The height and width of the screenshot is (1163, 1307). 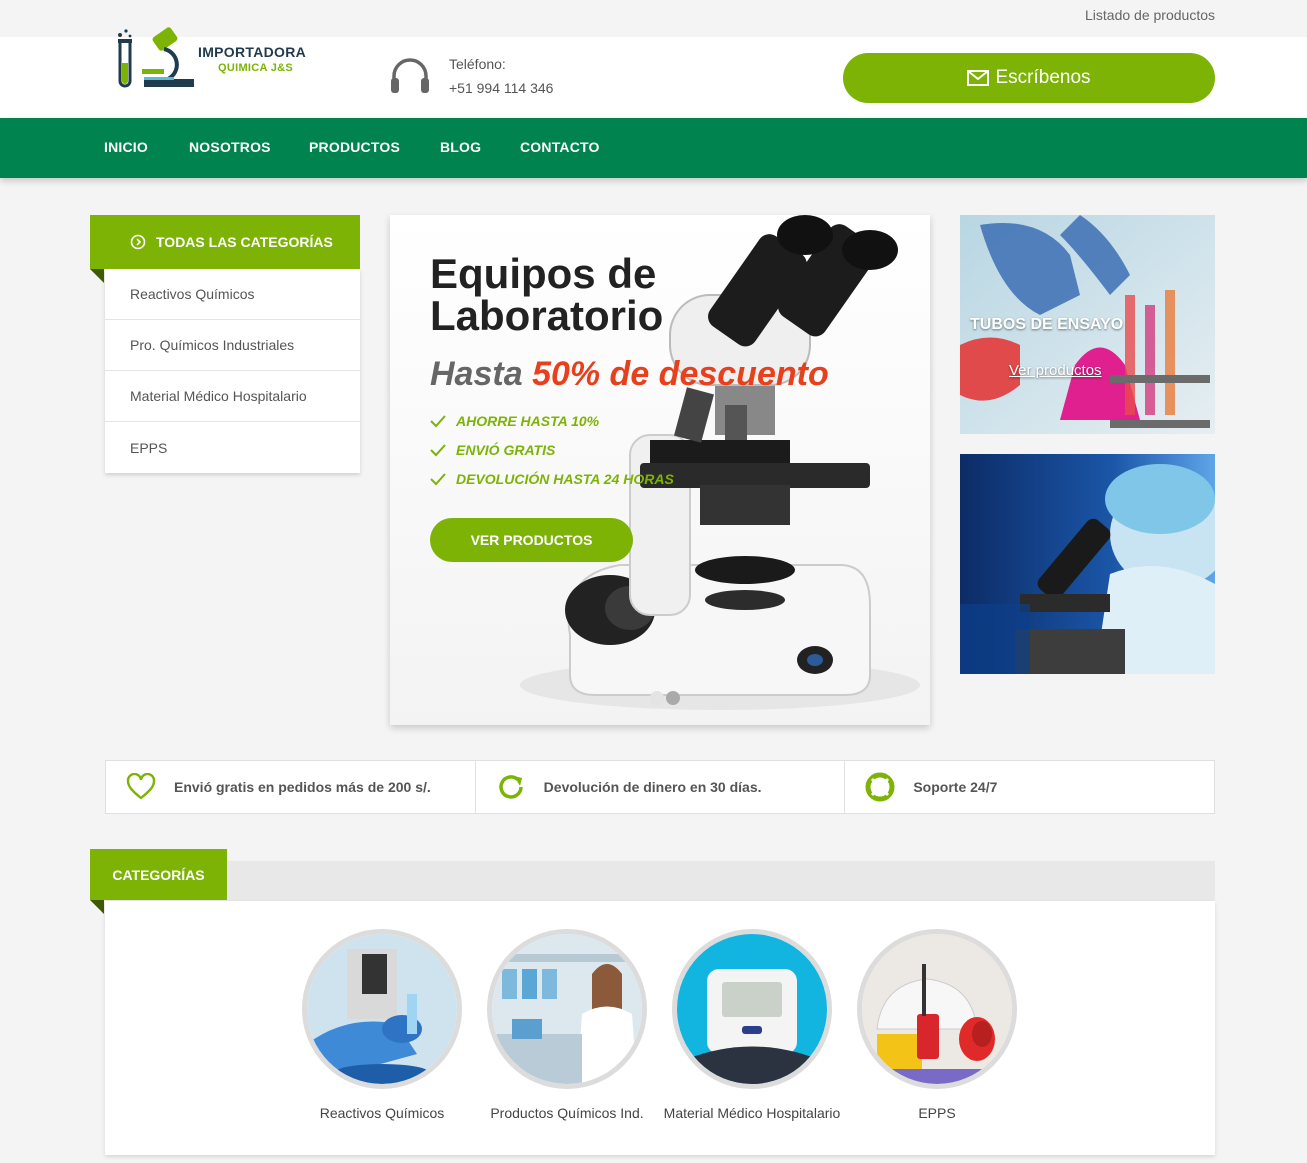 What do you see at coordinates (653, 148) in the screenshot?
I see `main-nav: INICIO NOSOTROS PRODUCTOS BLOG CONTACTO` at bounding box center [653, 148].